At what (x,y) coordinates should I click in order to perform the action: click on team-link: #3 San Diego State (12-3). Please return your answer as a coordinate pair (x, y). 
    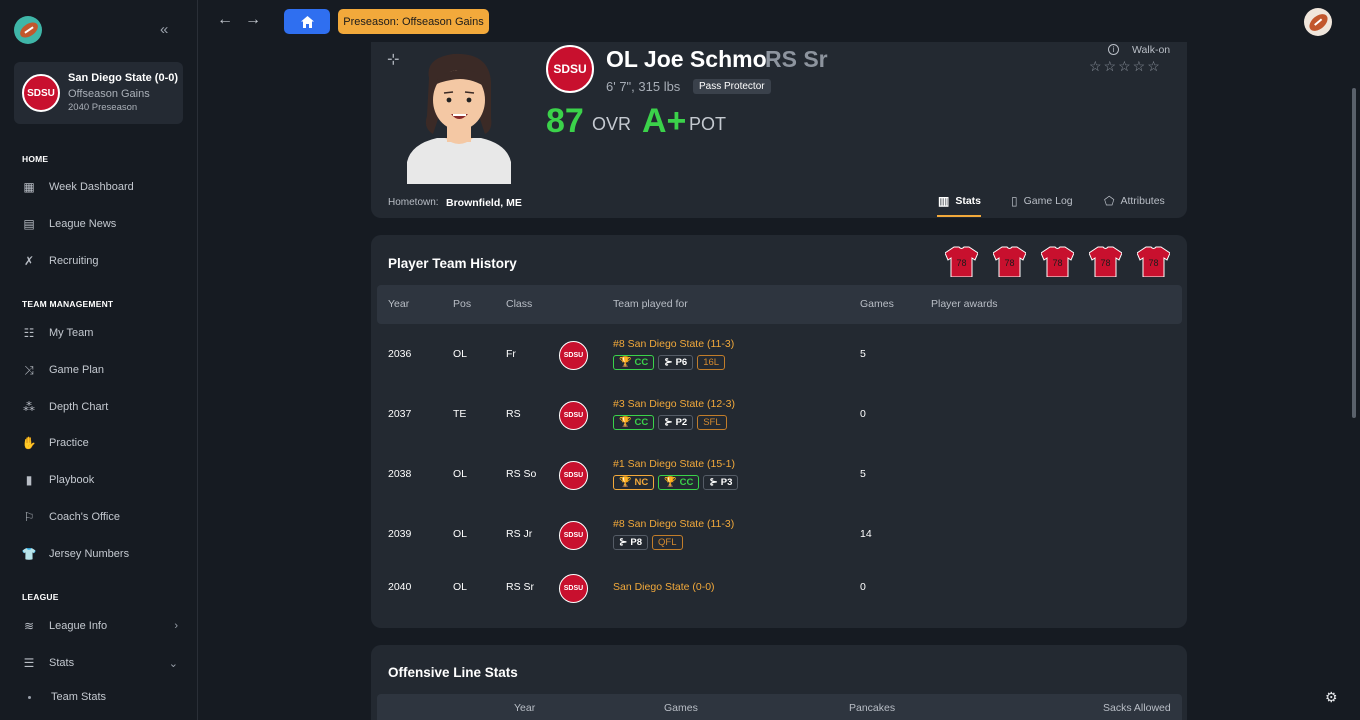
    Looking at the image, I should click on (674, 404).